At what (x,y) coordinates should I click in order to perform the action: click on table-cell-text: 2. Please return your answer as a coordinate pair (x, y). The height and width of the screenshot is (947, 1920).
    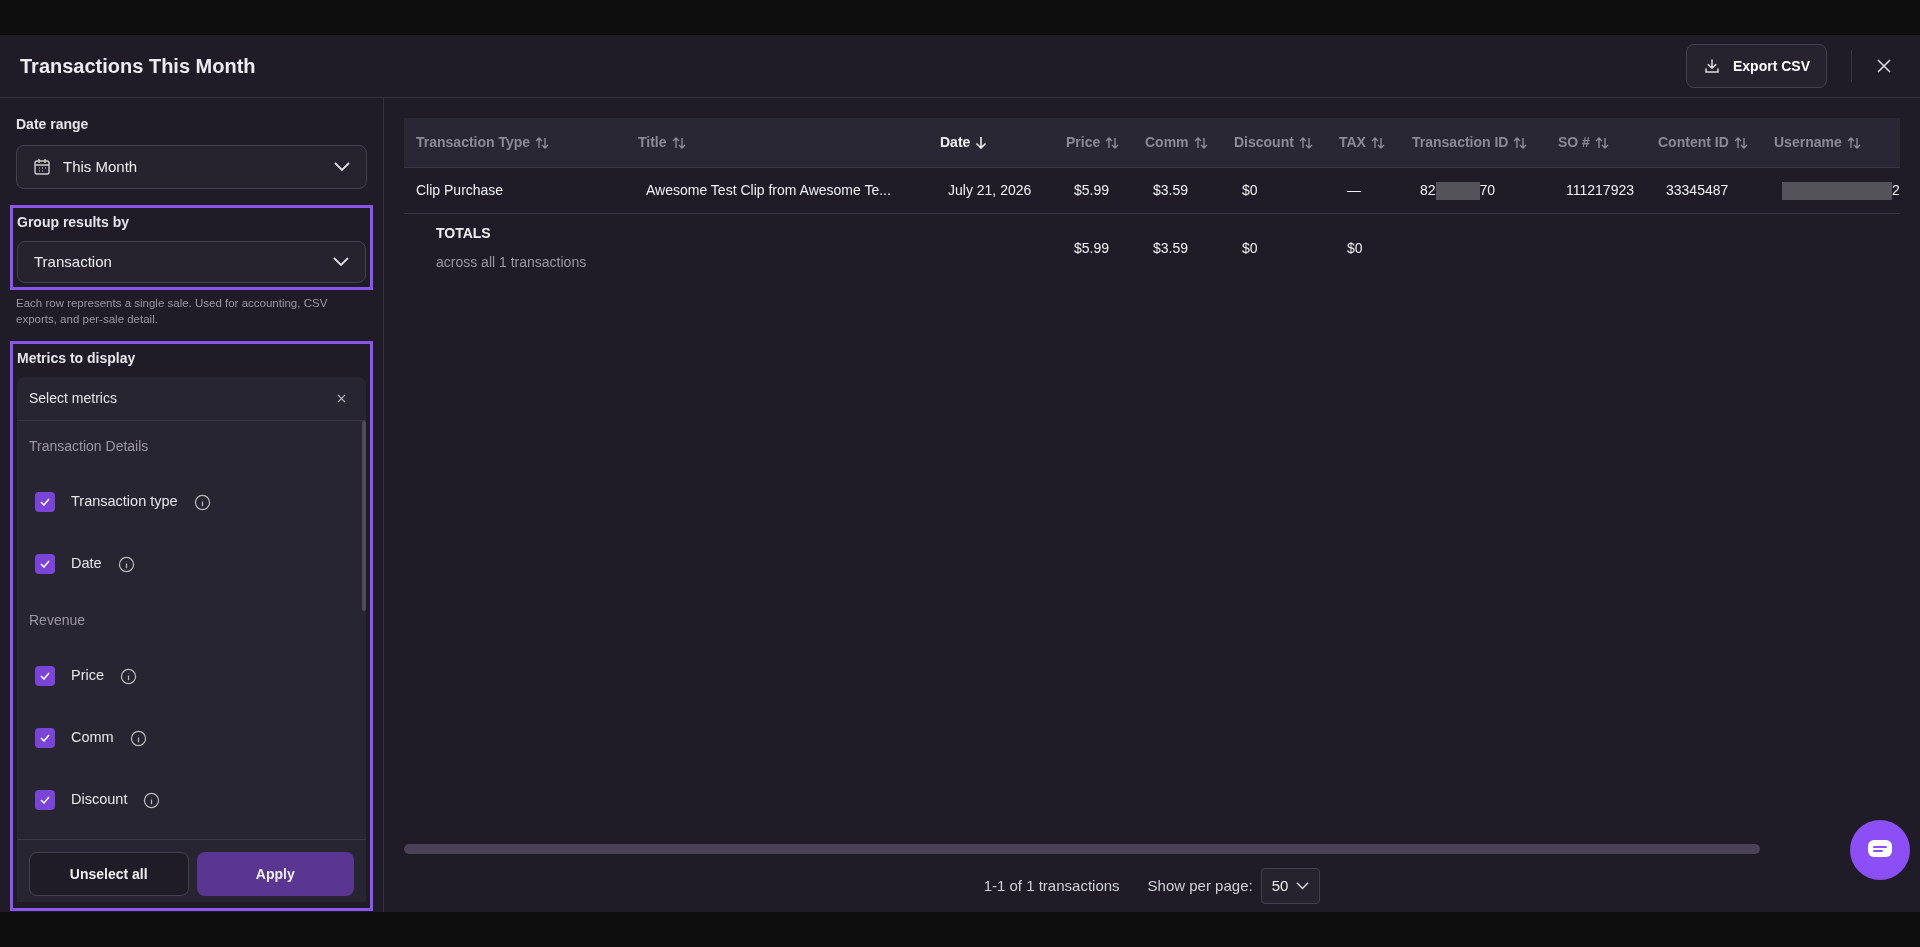
    Looking at the image, I should click on (1896, 190).